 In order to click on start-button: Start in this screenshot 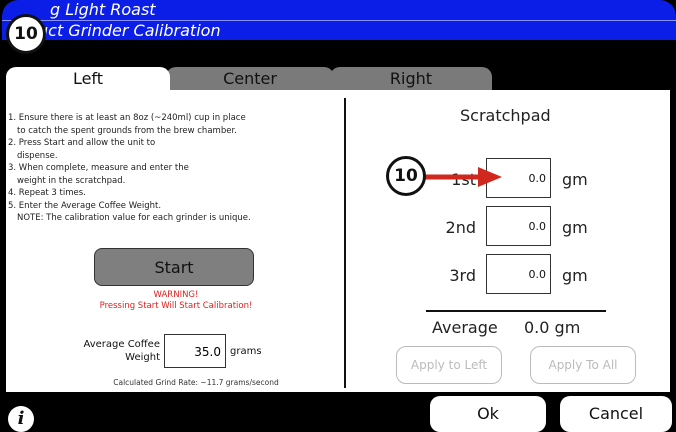, I will do `click(174, 267)`.